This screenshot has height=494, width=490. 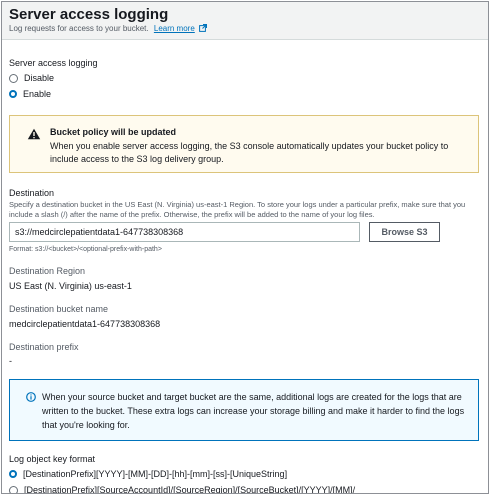 What do you see at coordinates (79, 28) in the screenshot?
I see `subtitle-text: Log requests for access to your bucket.` at bounding box center [79, 28].